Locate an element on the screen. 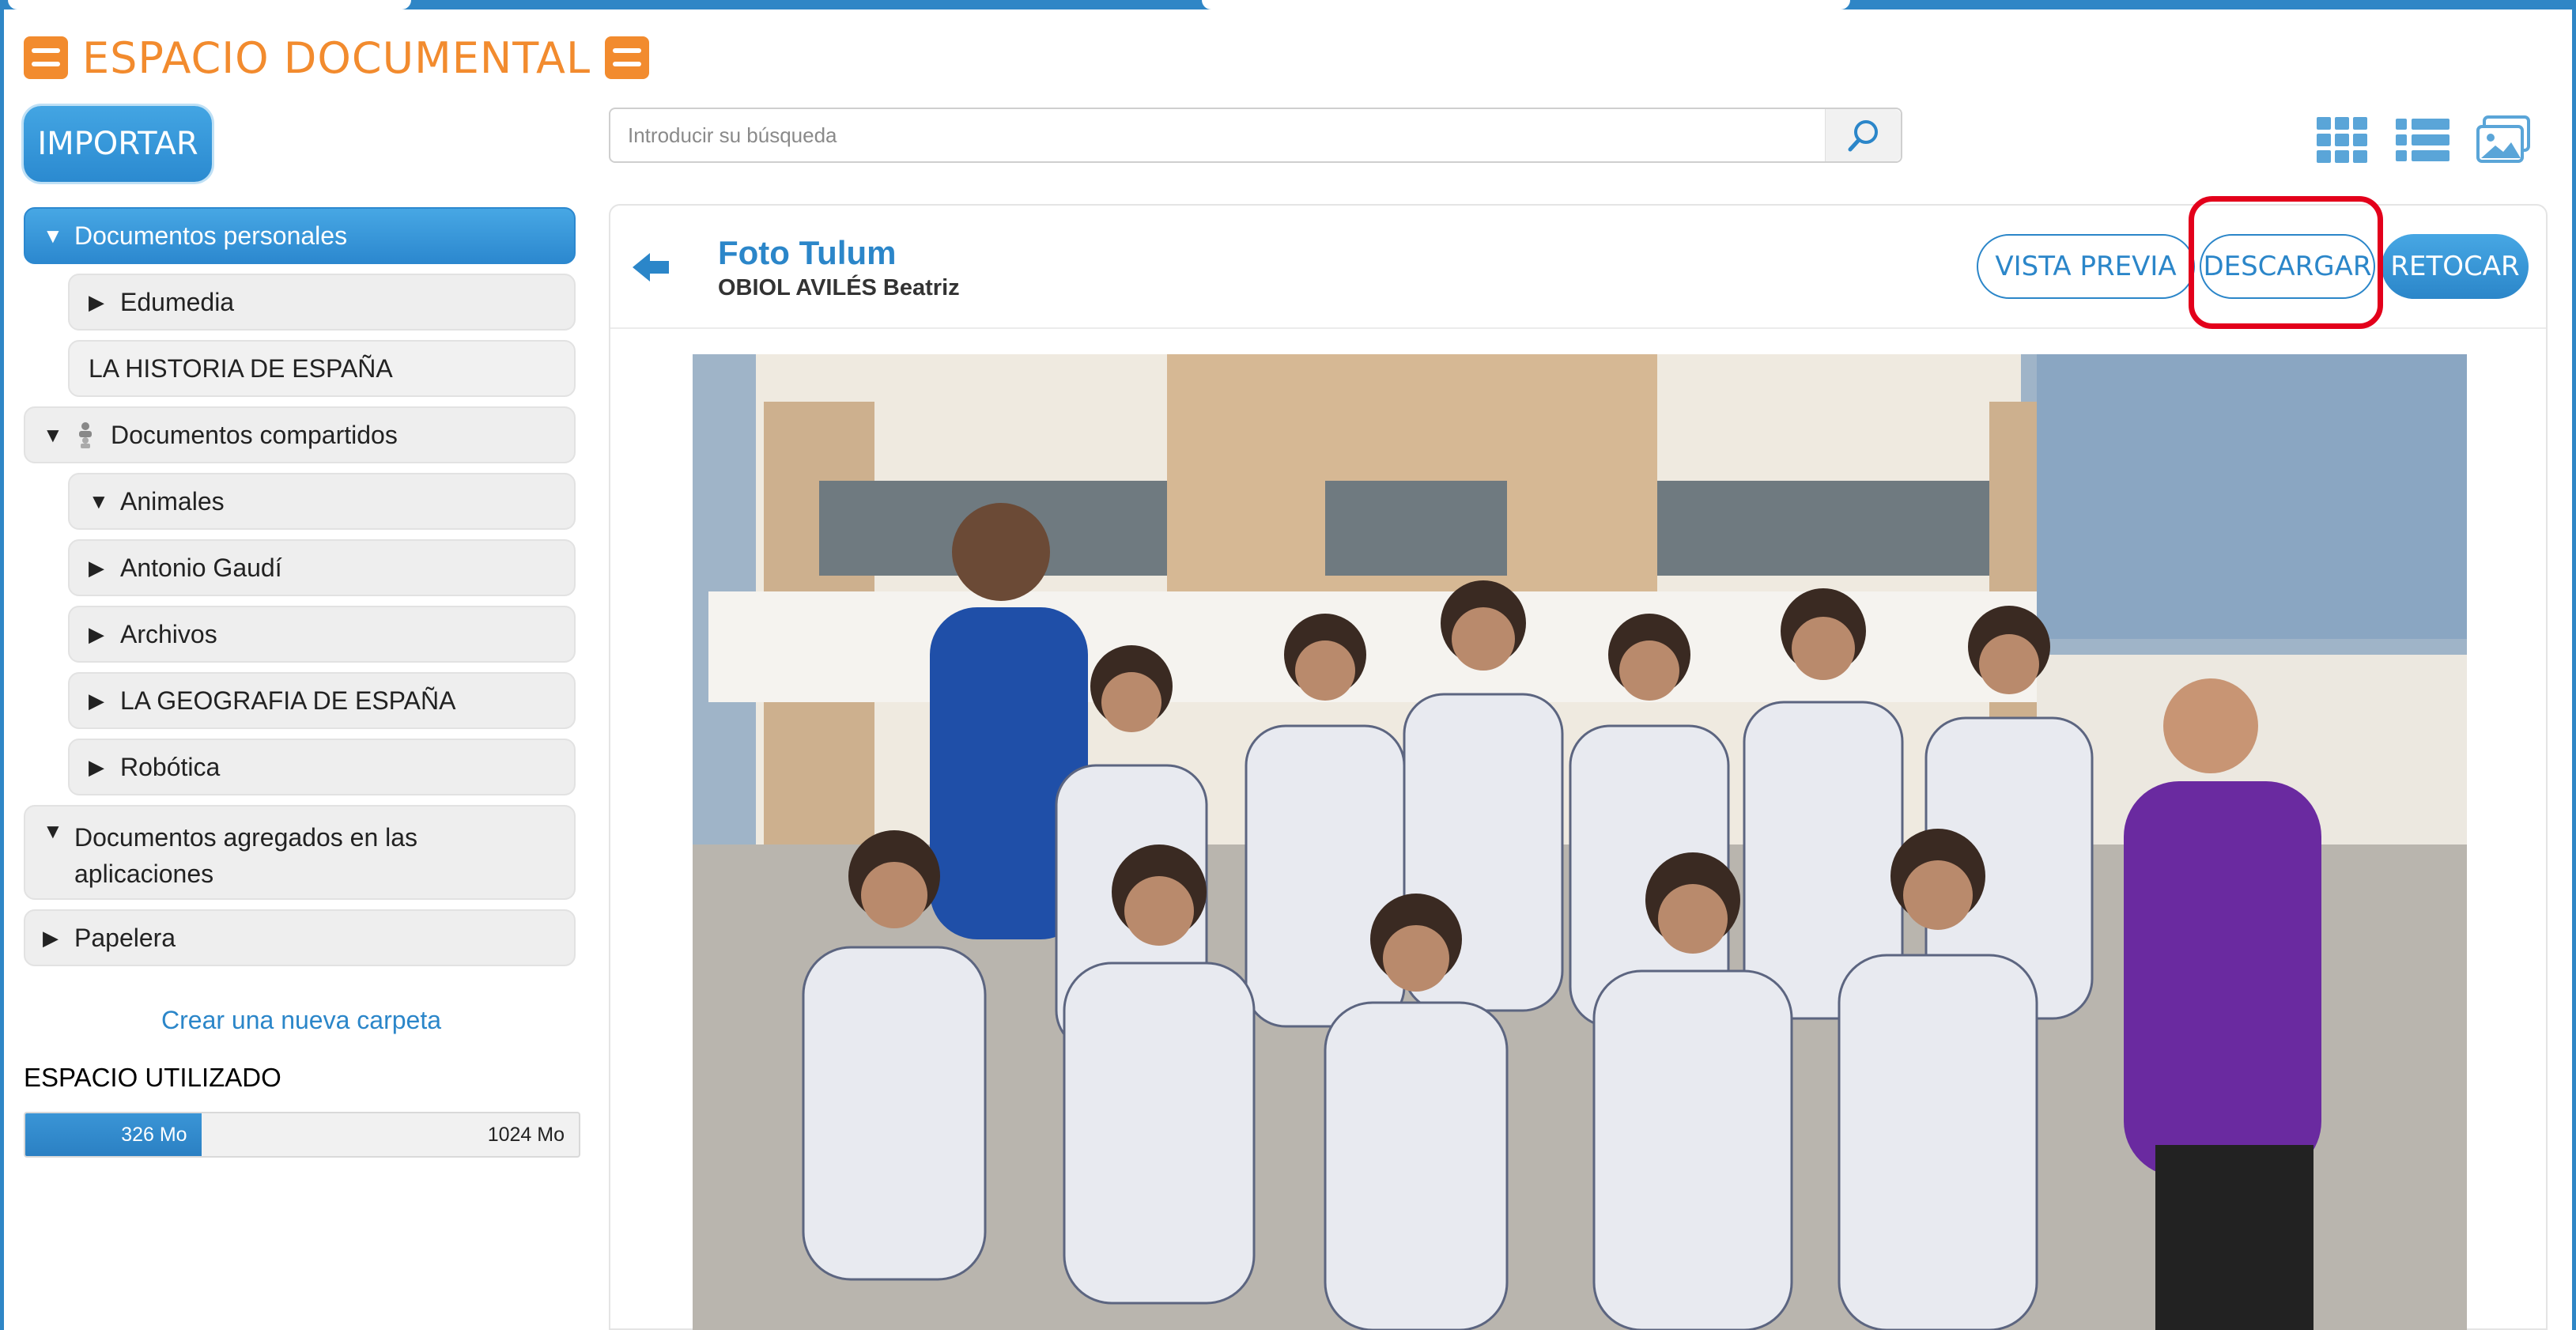  search-box is located at coordinates (1255, 135).